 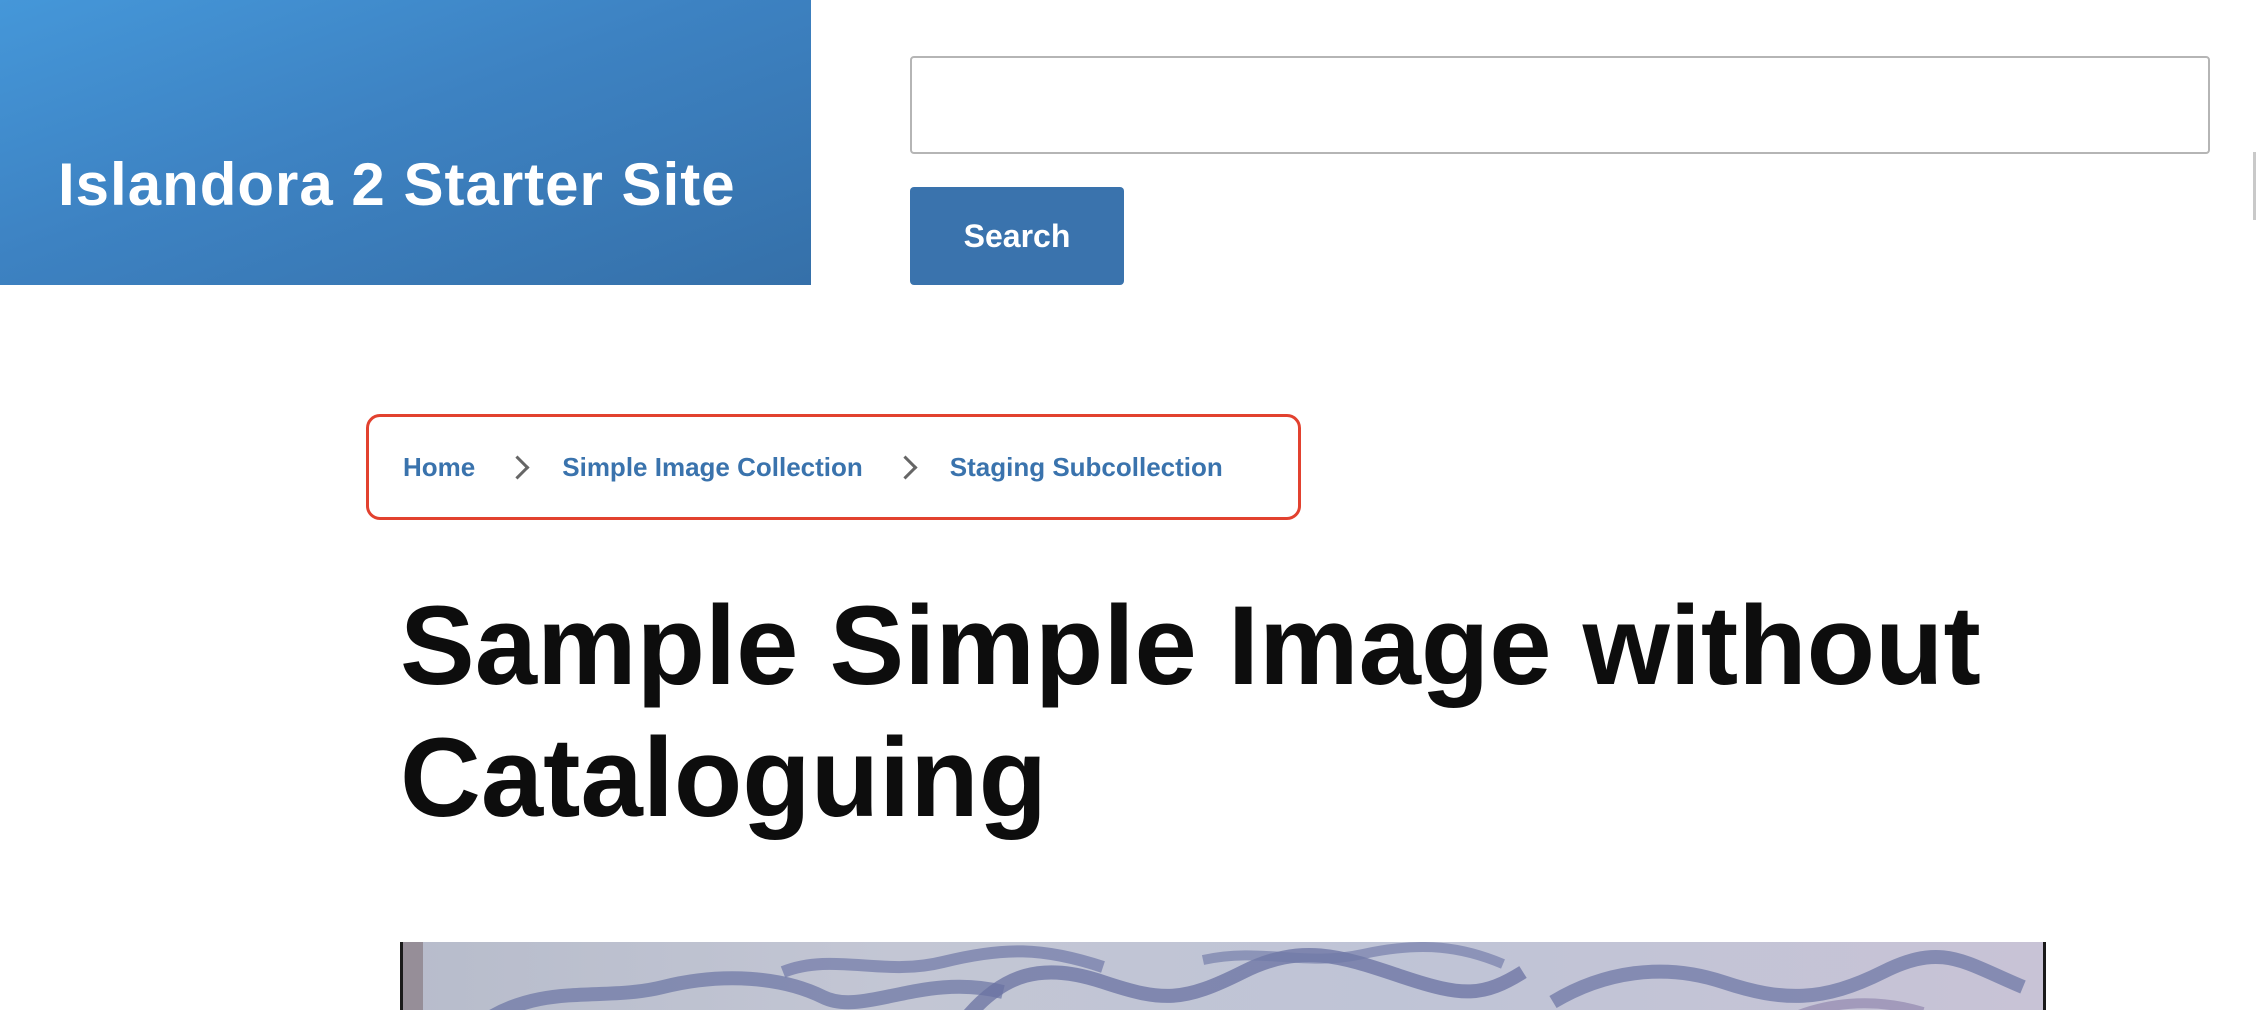 What do you see at coordinates (1560, 170) in the screenshot?
I see `search-form: Search` at bounding box center [1560, 170].